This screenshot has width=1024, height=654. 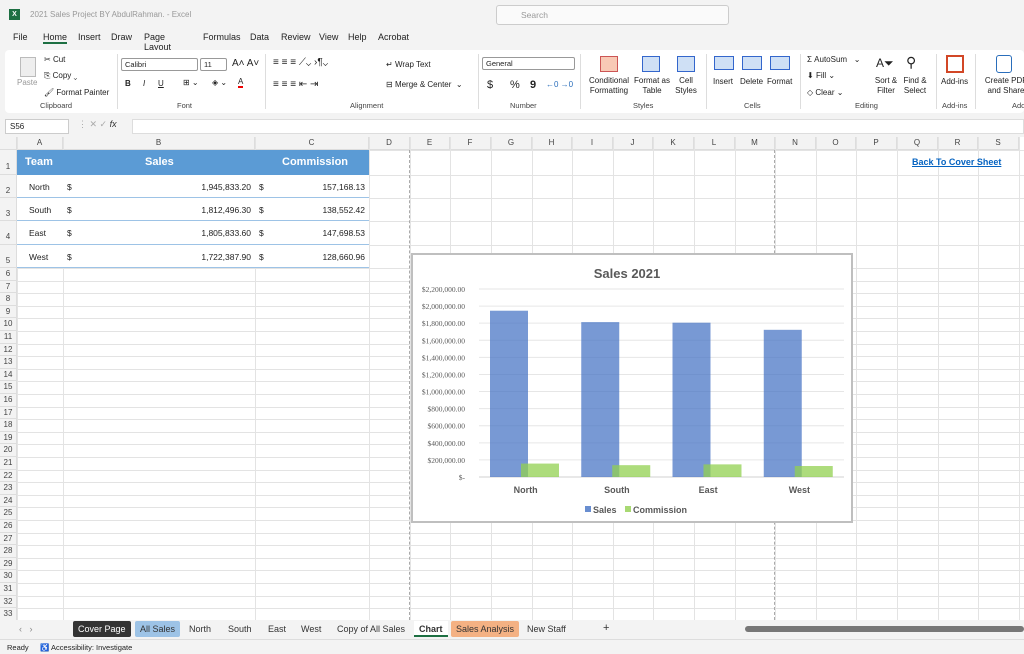 What do you see at coordinates (755, 143) in the screenshot?
I see `column-header-M: M` at bounding box center [755, 143].